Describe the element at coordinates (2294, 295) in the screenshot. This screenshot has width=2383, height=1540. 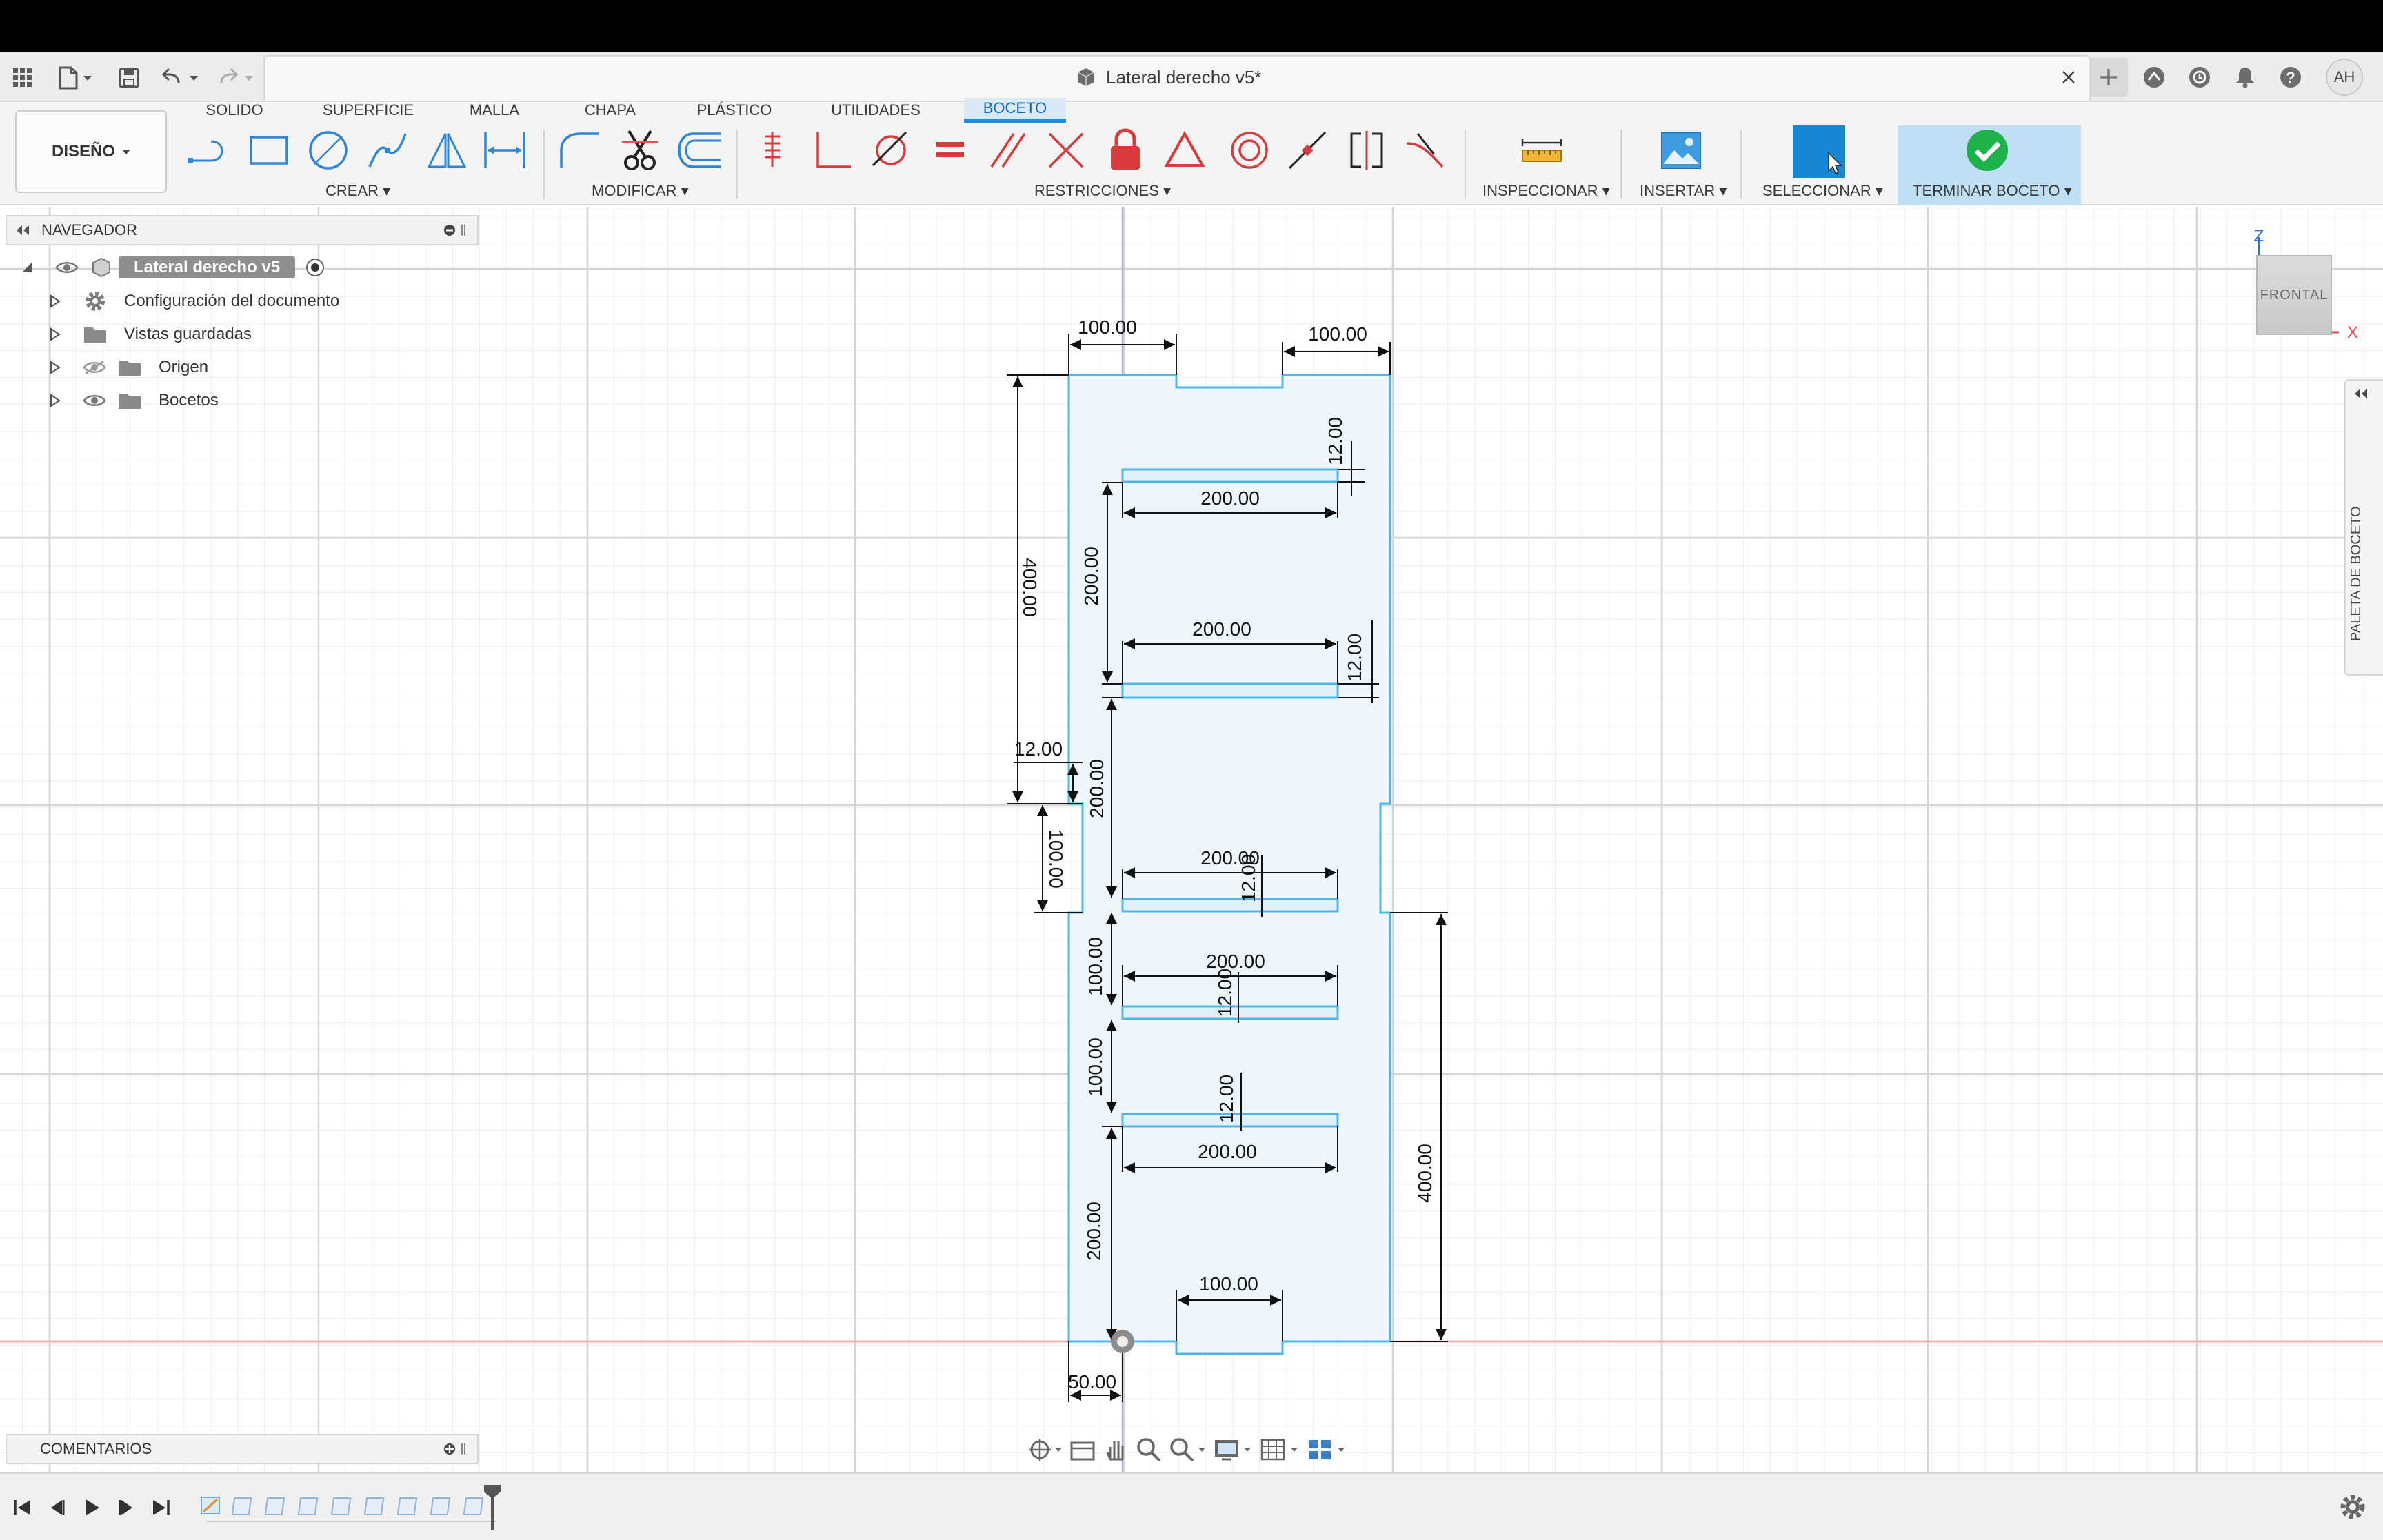
I see `view-cube: FRONTAL` at that location.